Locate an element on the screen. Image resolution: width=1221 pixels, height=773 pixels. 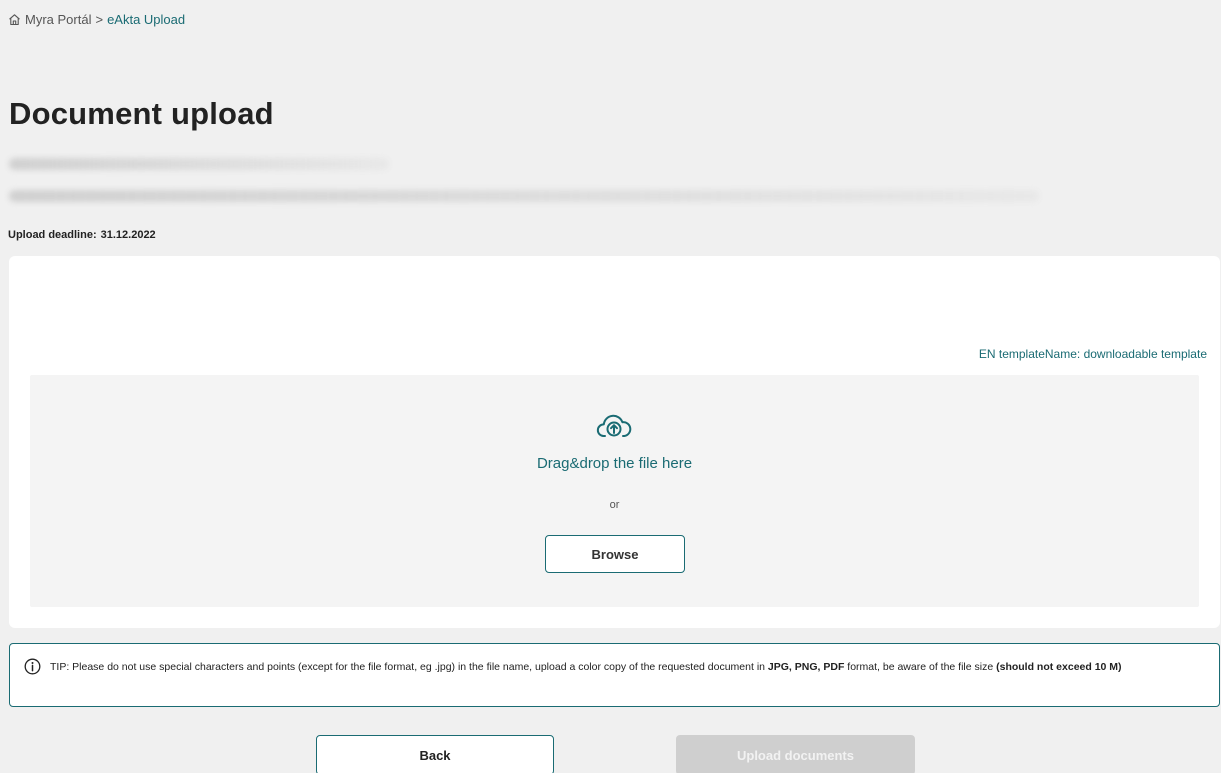
back-button: Back is located at coordinates (435, 754).